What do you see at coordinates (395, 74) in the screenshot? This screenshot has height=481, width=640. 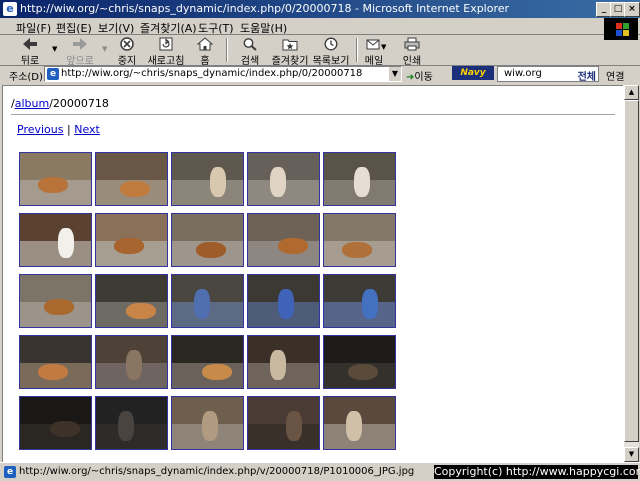 I see `address-dropdown-icon: ▼` at bounding box center [395, 74].